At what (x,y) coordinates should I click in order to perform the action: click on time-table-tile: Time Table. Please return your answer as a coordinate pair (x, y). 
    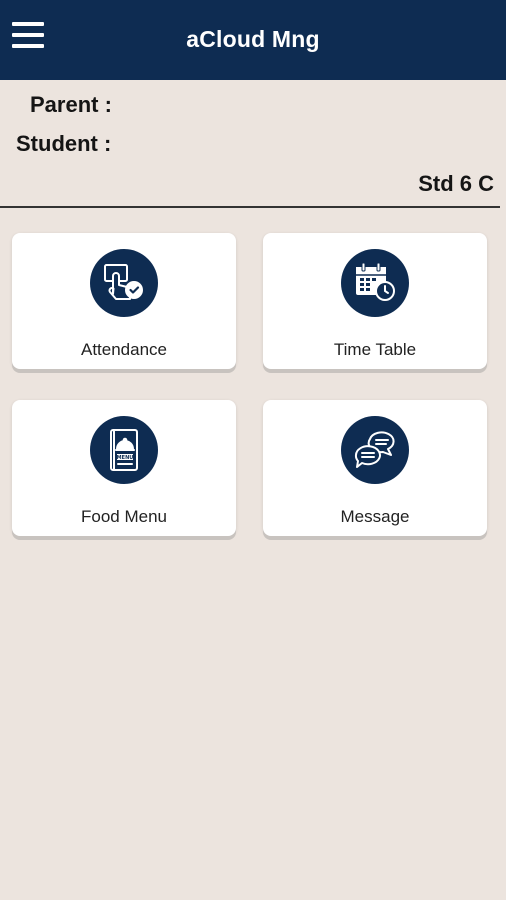
    Looking at the image, I should click on (375, 301).